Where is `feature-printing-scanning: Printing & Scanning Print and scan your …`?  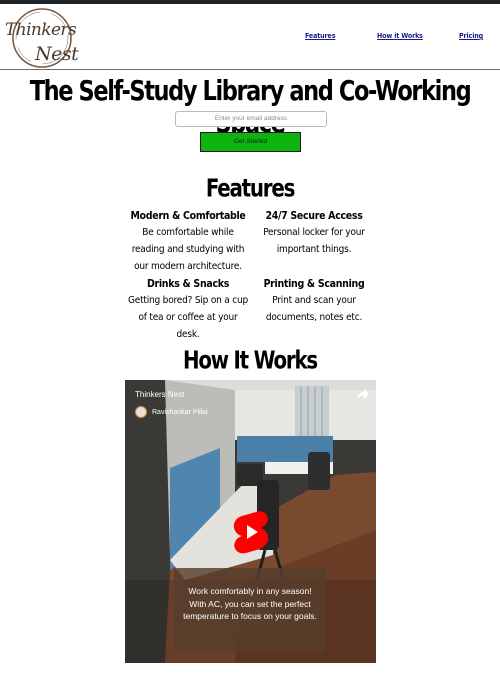 feature-printing-scanning: Printing & Scanning Print and scan your … is located at coordinates (314, 301).